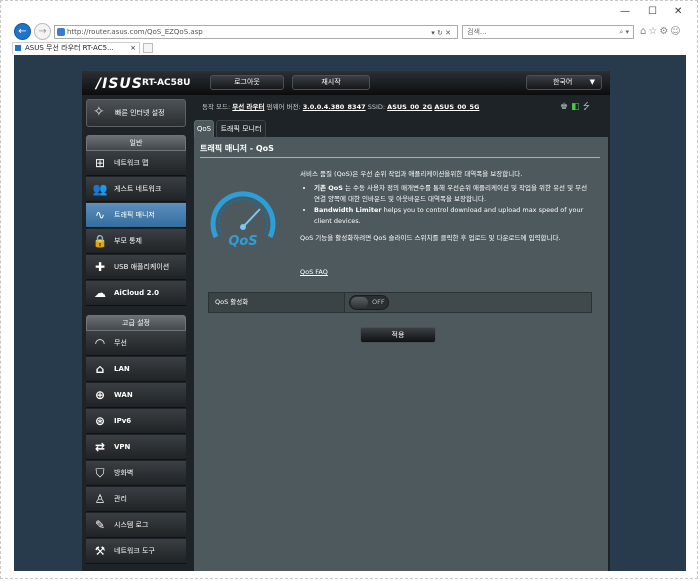 This screenshot has width=700, height=581. Describe the element at coordinates (331, 82) in the screenshot. I see `reboot-button: 재시작` at that location.